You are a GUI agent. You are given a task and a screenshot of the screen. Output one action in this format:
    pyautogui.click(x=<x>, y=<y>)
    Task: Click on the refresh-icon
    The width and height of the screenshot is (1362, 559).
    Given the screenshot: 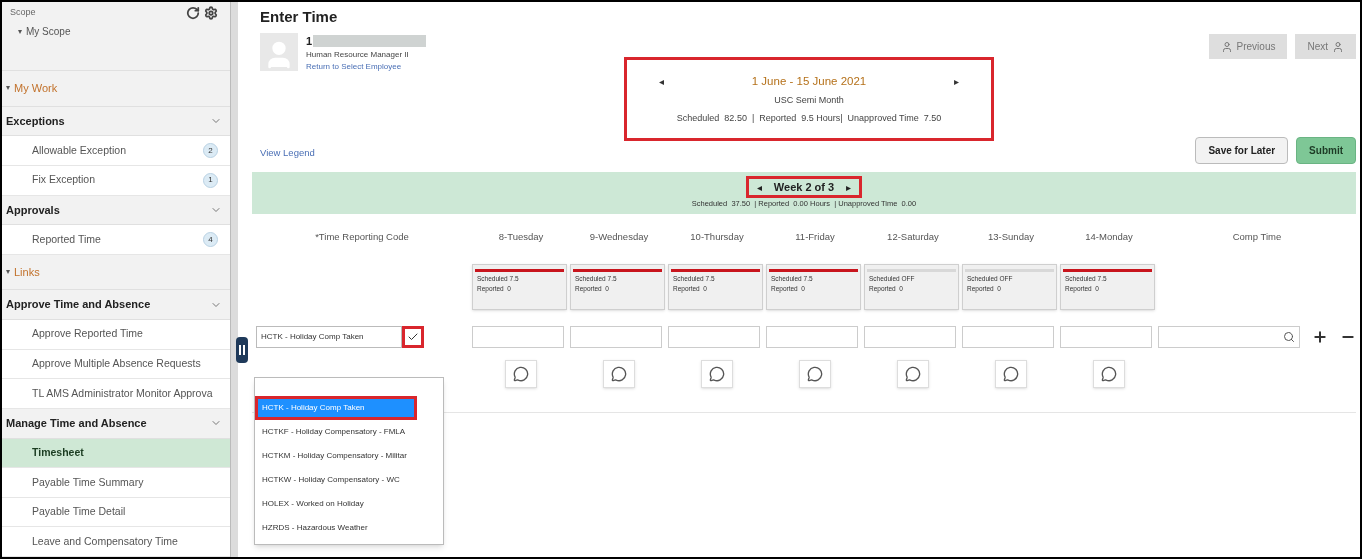 What is the action you would take?
    pyautogui.click(x=193, y=13)
    